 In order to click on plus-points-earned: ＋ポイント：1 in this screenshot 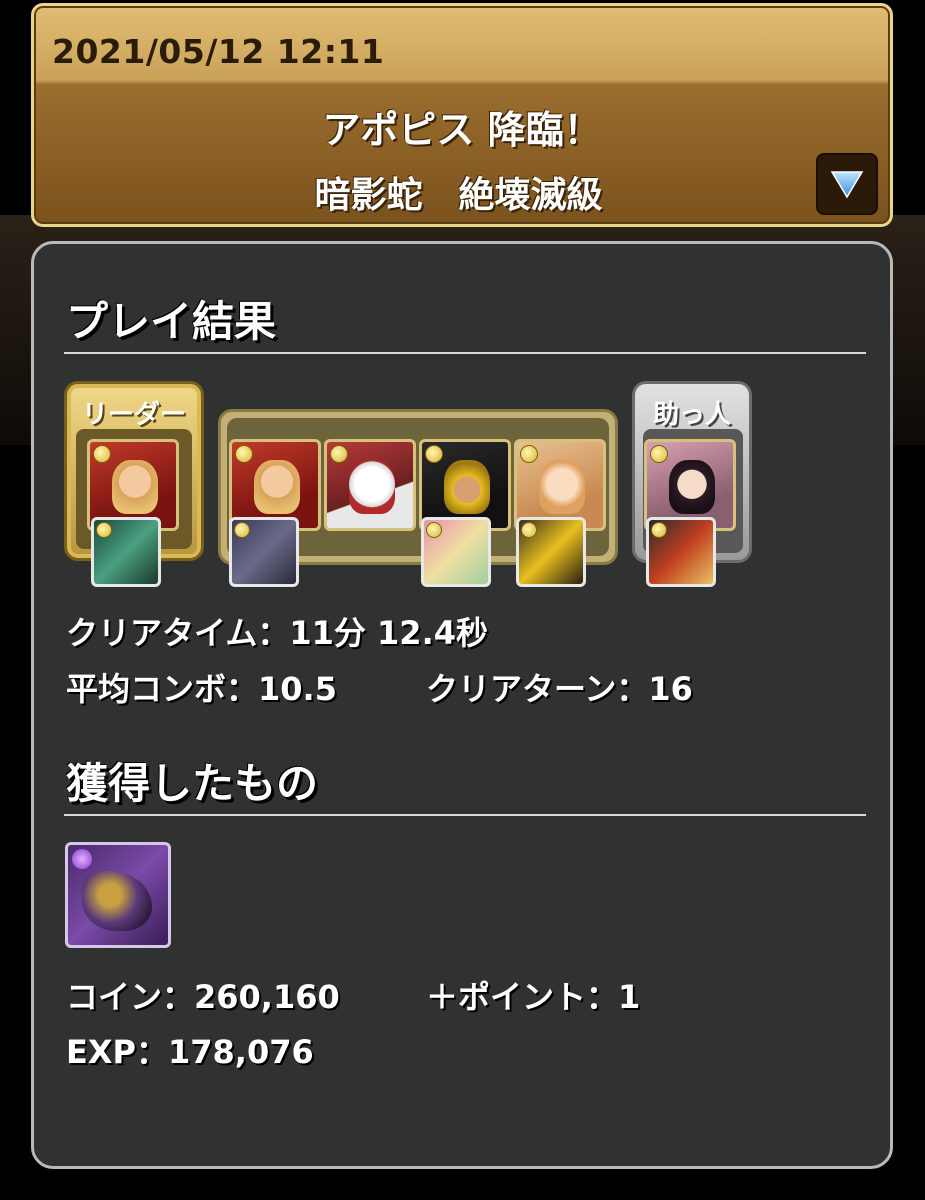, I will do `click(533, 997)`.